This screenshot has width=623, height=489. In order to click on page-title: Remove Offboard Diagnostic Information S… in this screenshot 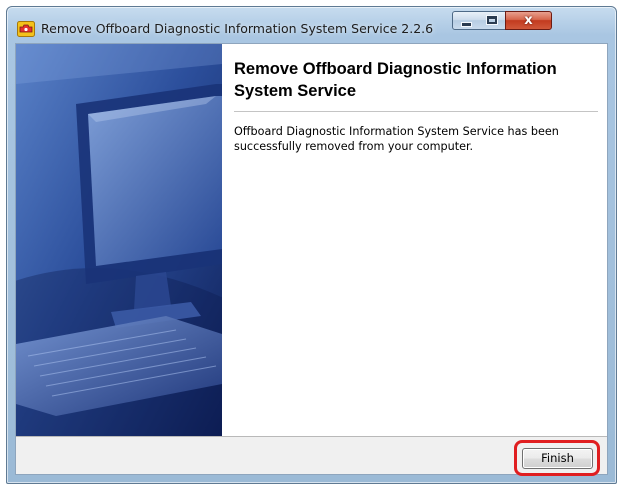, I will do `click(395, 80)`.